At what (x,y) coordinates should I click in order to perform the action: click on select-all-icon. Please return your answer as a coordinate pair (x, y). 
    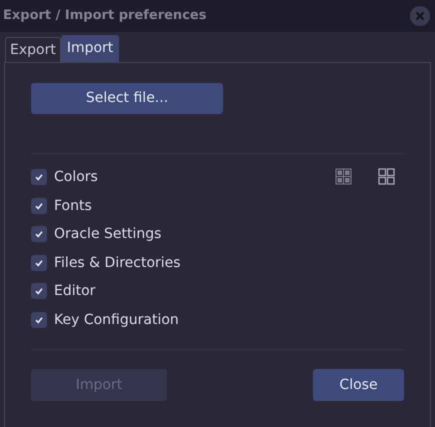
    Looking at the image, I should click on (343, 176).